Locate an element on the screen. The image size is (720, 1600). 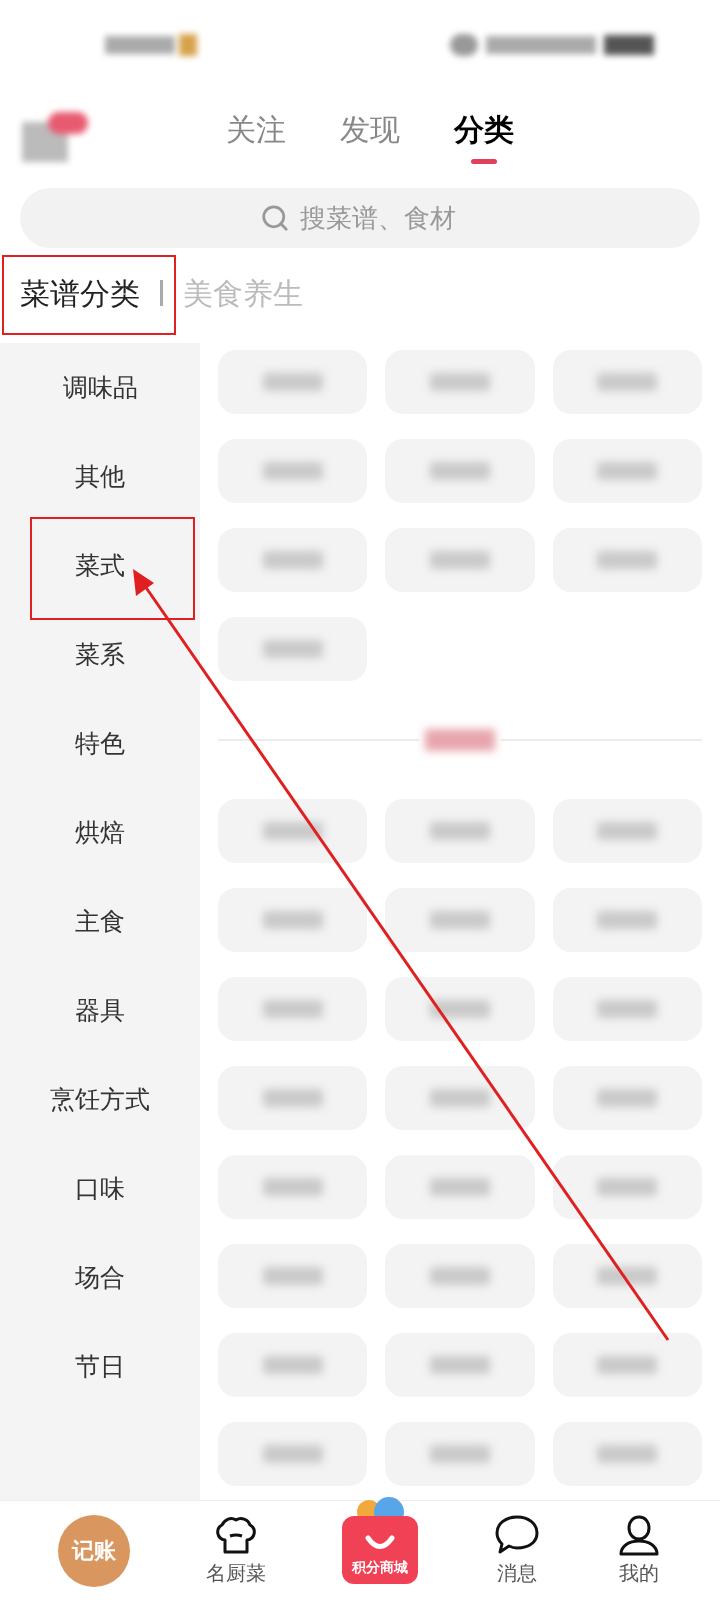
sidebar-item: 其他 is located at coordinates (100, 476).